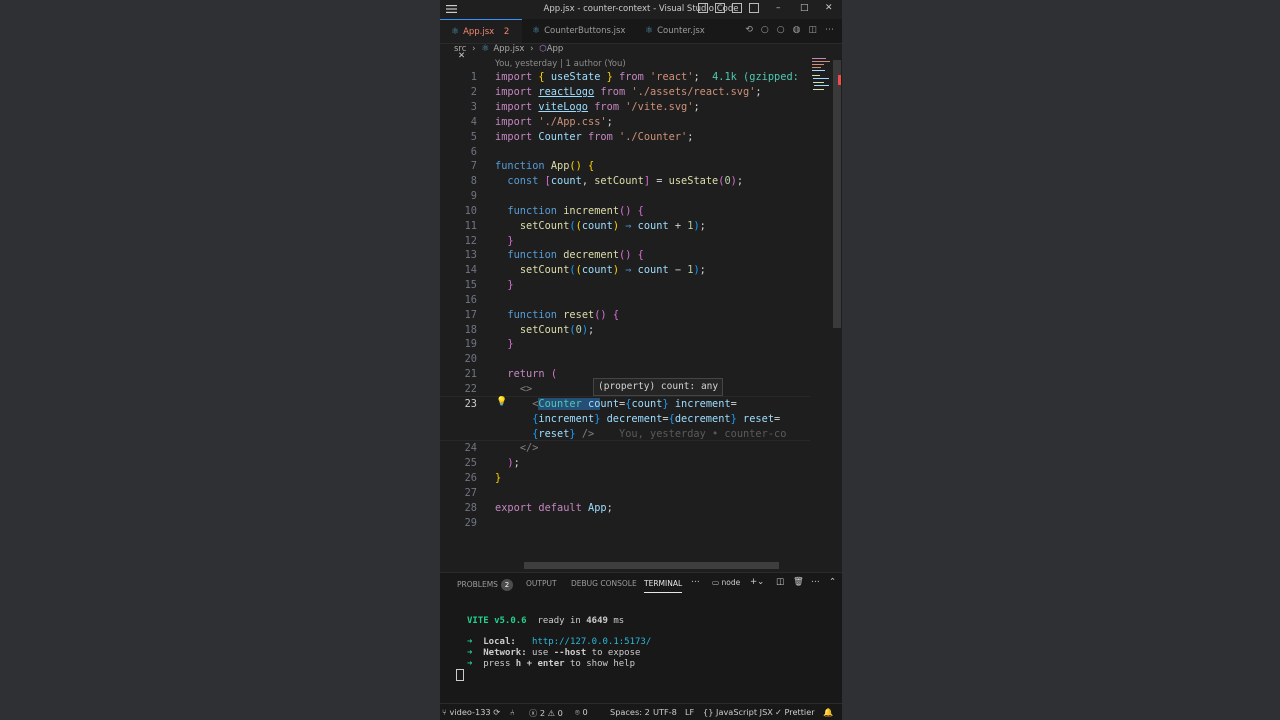 The height and width of the screenshot is (720, 1280). I want to click on new-terminal-icon: +⌄, so click(757, 582).